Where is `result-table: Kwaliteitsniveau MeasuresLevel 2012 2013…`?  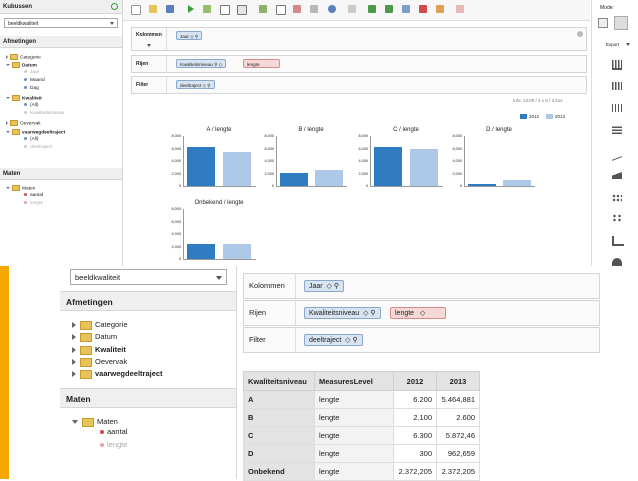
result-table: Kwaliteitsniveau MeasuresLevel 2012 2013… is located at coordinates (361, 426).